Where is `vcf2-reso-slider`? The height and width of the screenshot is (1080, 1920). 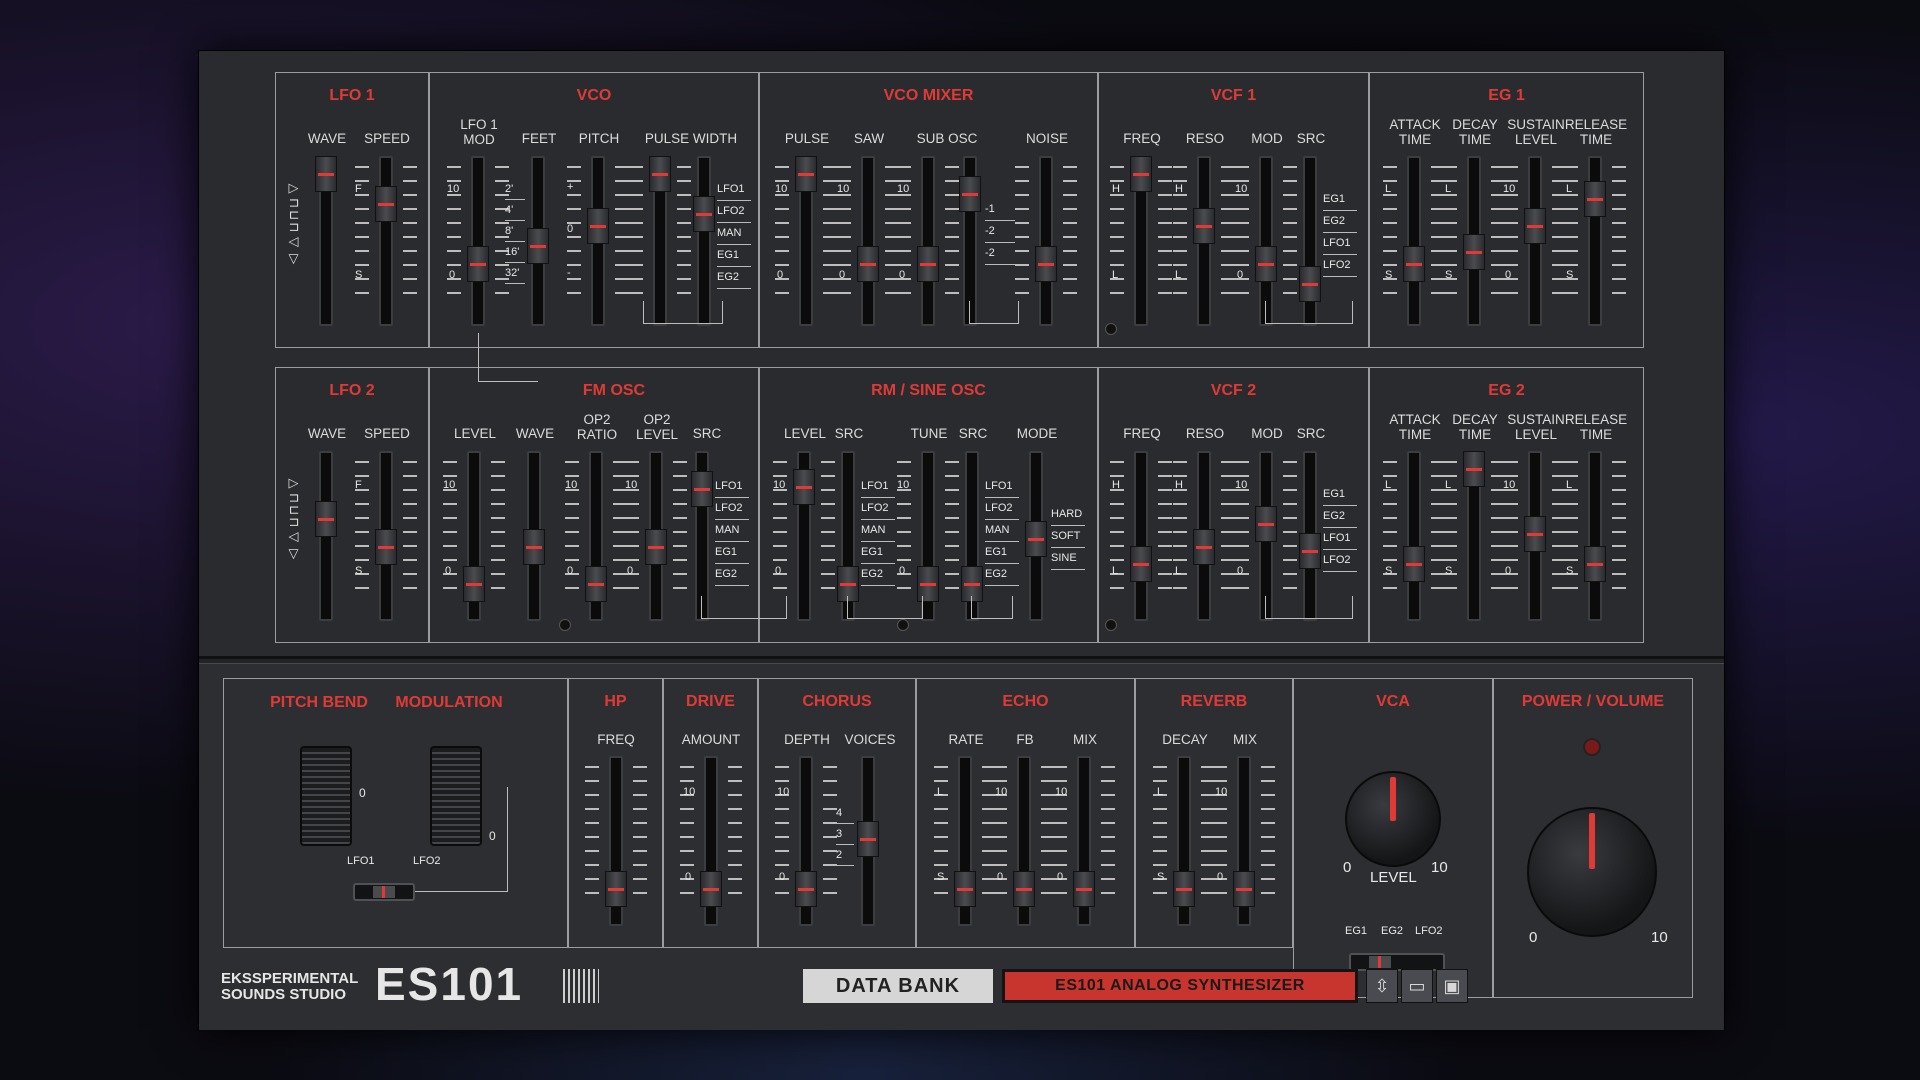
vcf2-reso-slider is located at coordinates (1204, 536).